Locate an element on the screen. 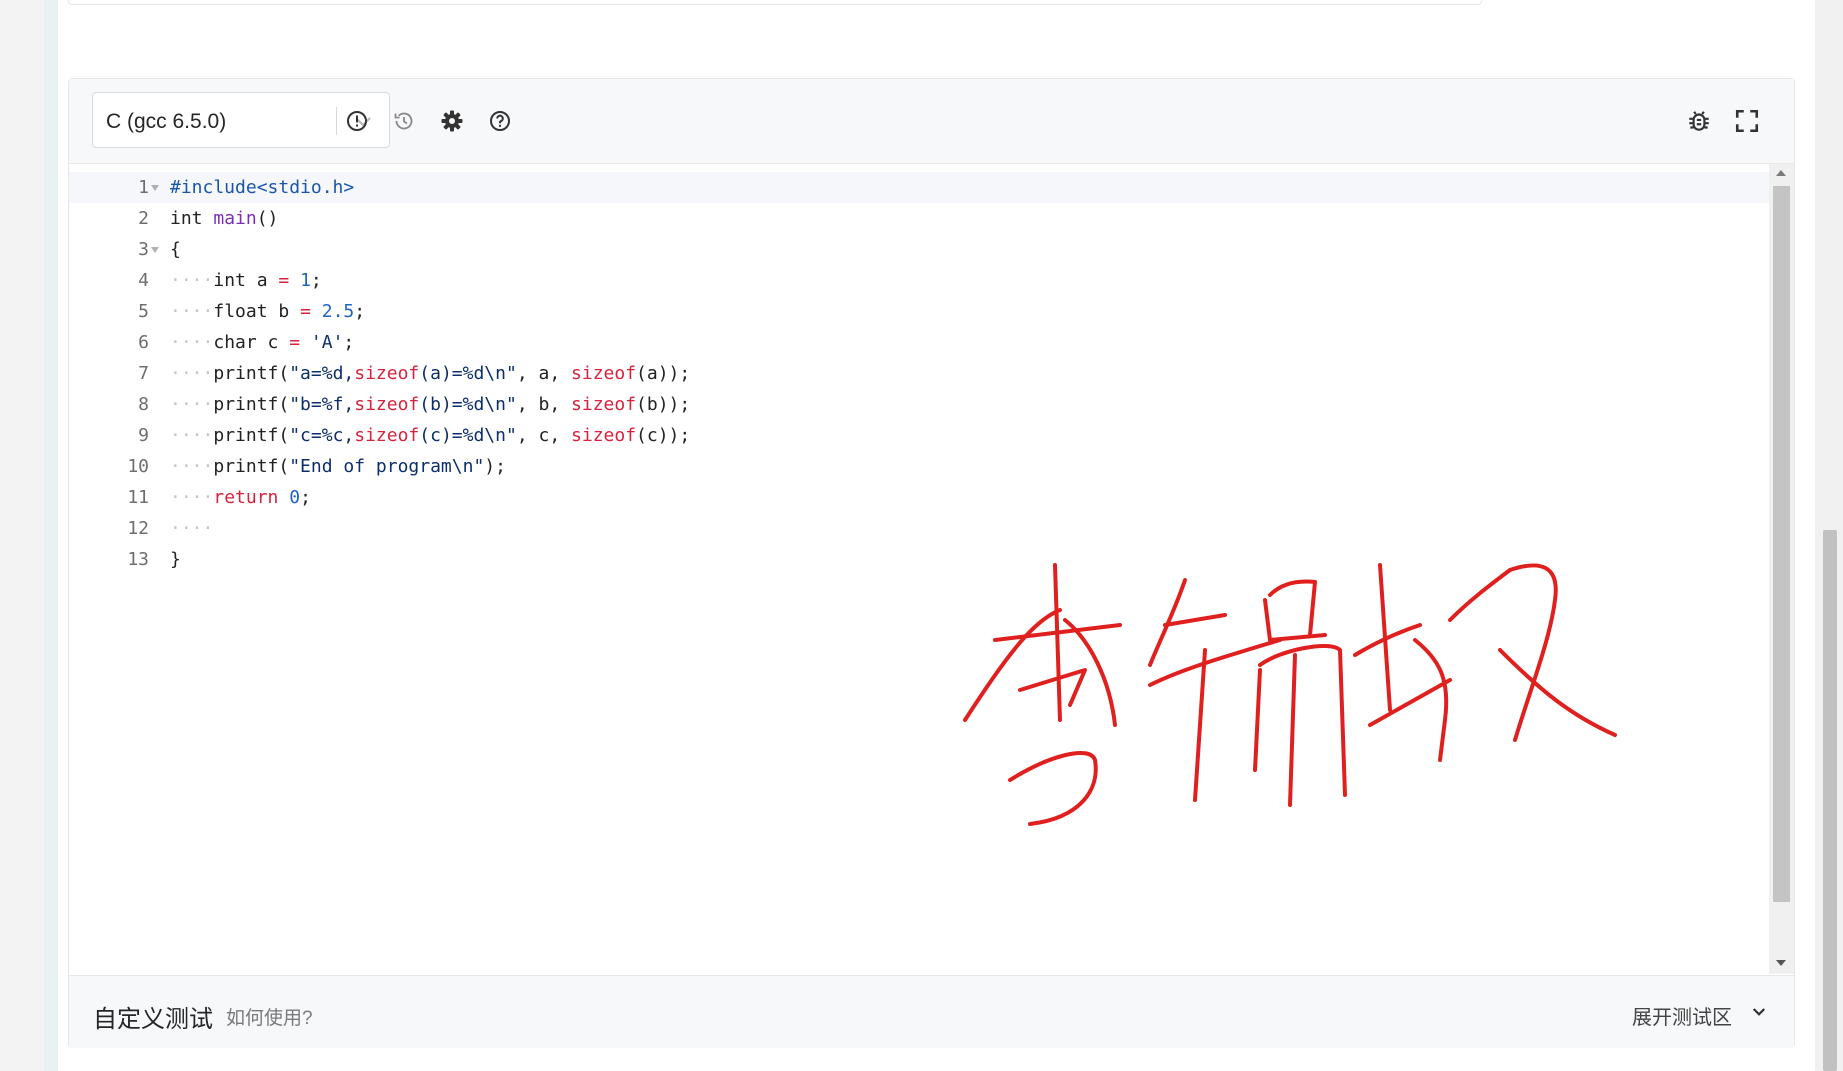  page-scrollbar-thumb is located at coordinates (1830, 800).